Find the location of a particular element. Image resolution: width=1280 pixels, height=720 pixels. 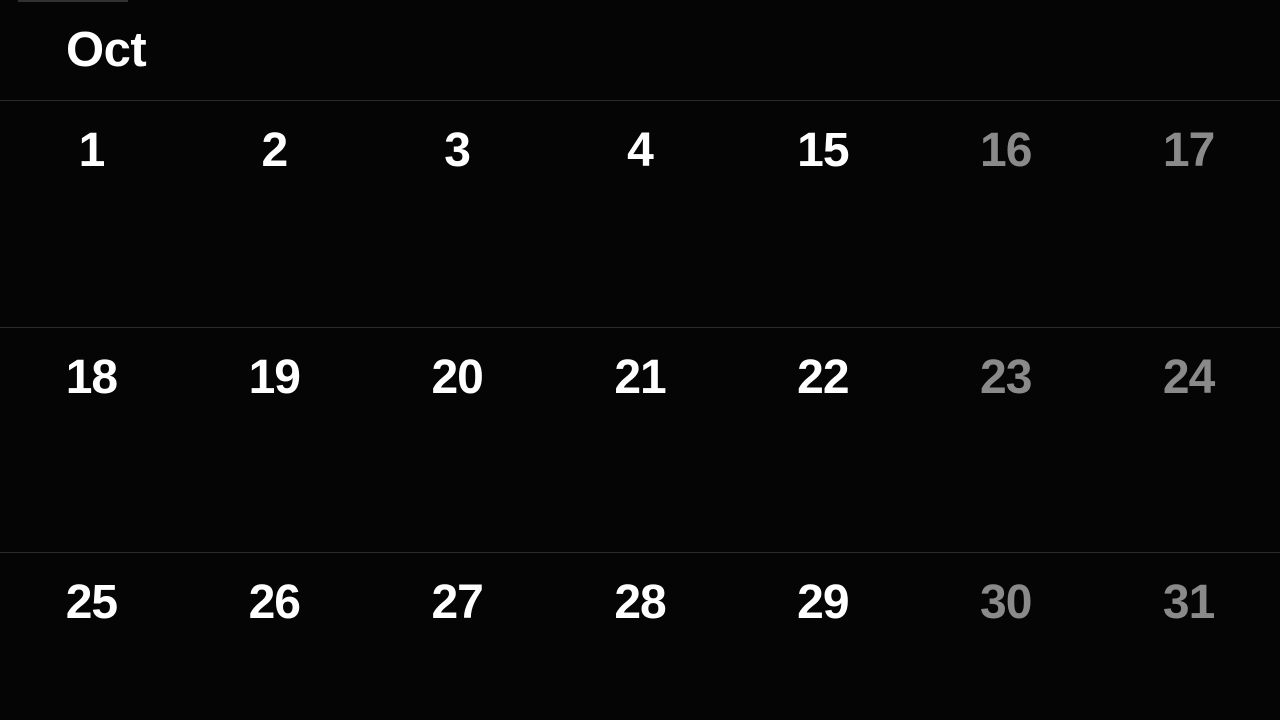

day-number: 29 is located at coordinates (823, 602).